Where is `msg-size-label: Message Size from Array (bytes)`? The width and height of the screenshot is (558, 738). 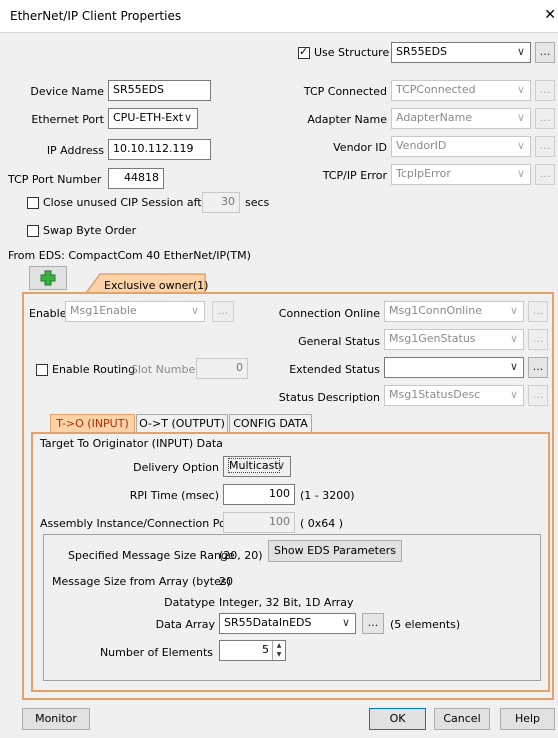 msg-size-label: Message Size from Array (bytes) is located at coordinates (141, 581).